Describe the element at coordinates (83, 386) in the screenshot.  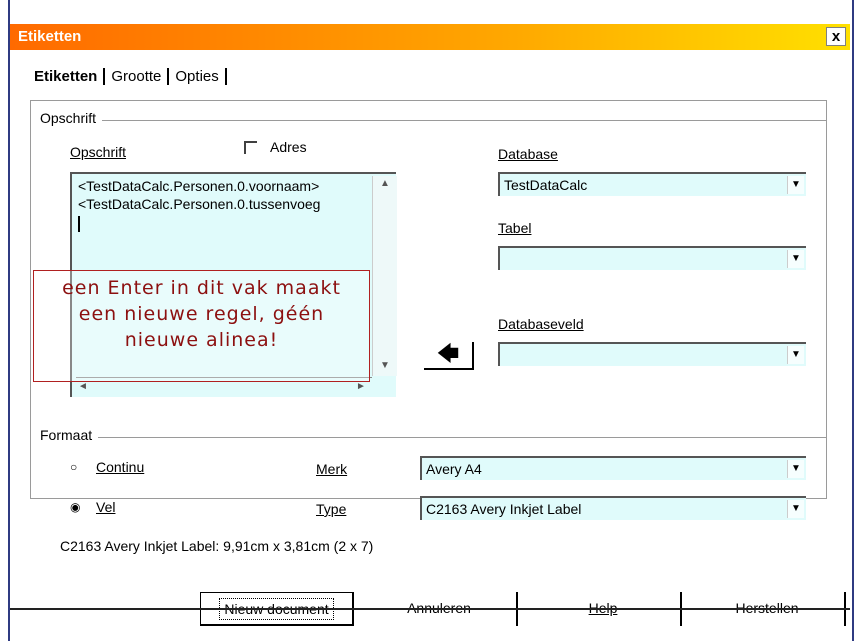
I see `scroll-left-icon: ◄` at that location.